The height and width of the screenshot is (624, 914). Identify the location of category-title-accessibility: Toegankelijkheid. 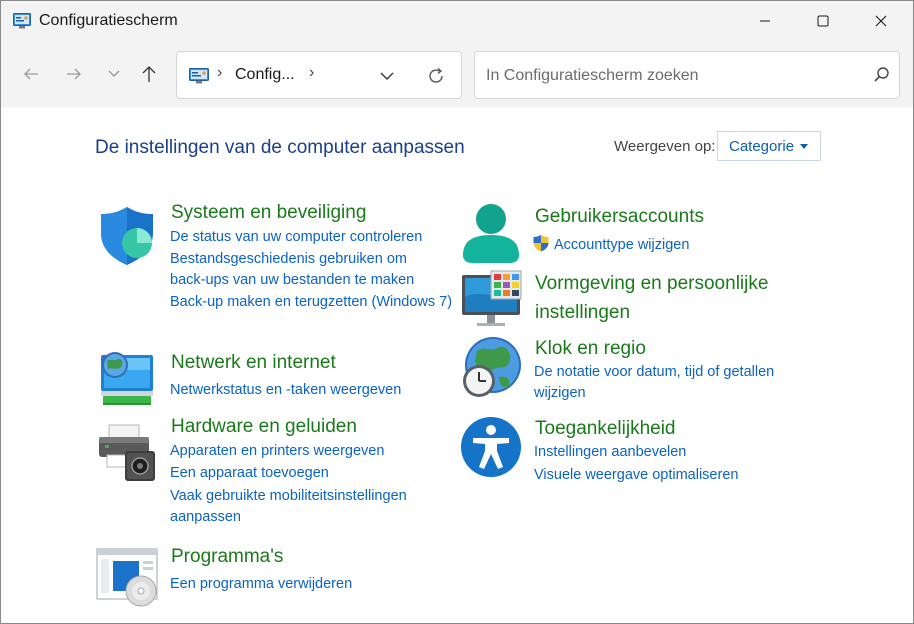
(605, 429).